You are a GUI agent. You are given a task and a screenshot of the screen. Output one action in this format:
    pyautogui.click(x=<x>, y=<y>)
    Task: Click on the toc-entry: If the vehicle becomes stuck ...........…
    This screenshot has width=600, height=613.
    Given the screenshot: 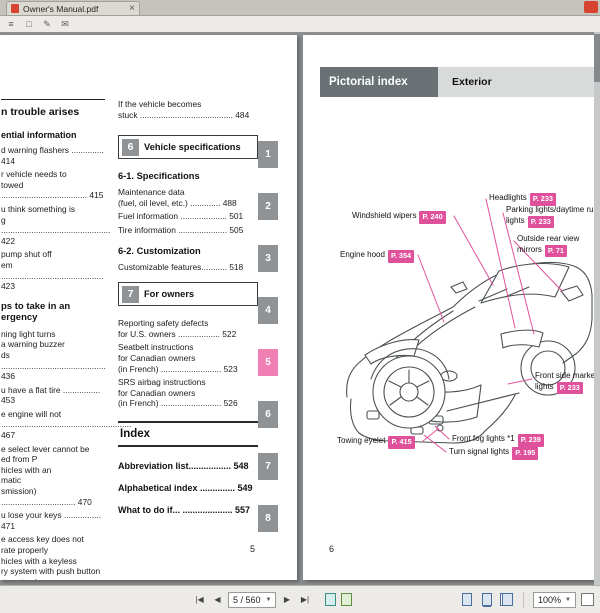 What is the action you would take?
    pyautogui.click(x=188, y=109)
    